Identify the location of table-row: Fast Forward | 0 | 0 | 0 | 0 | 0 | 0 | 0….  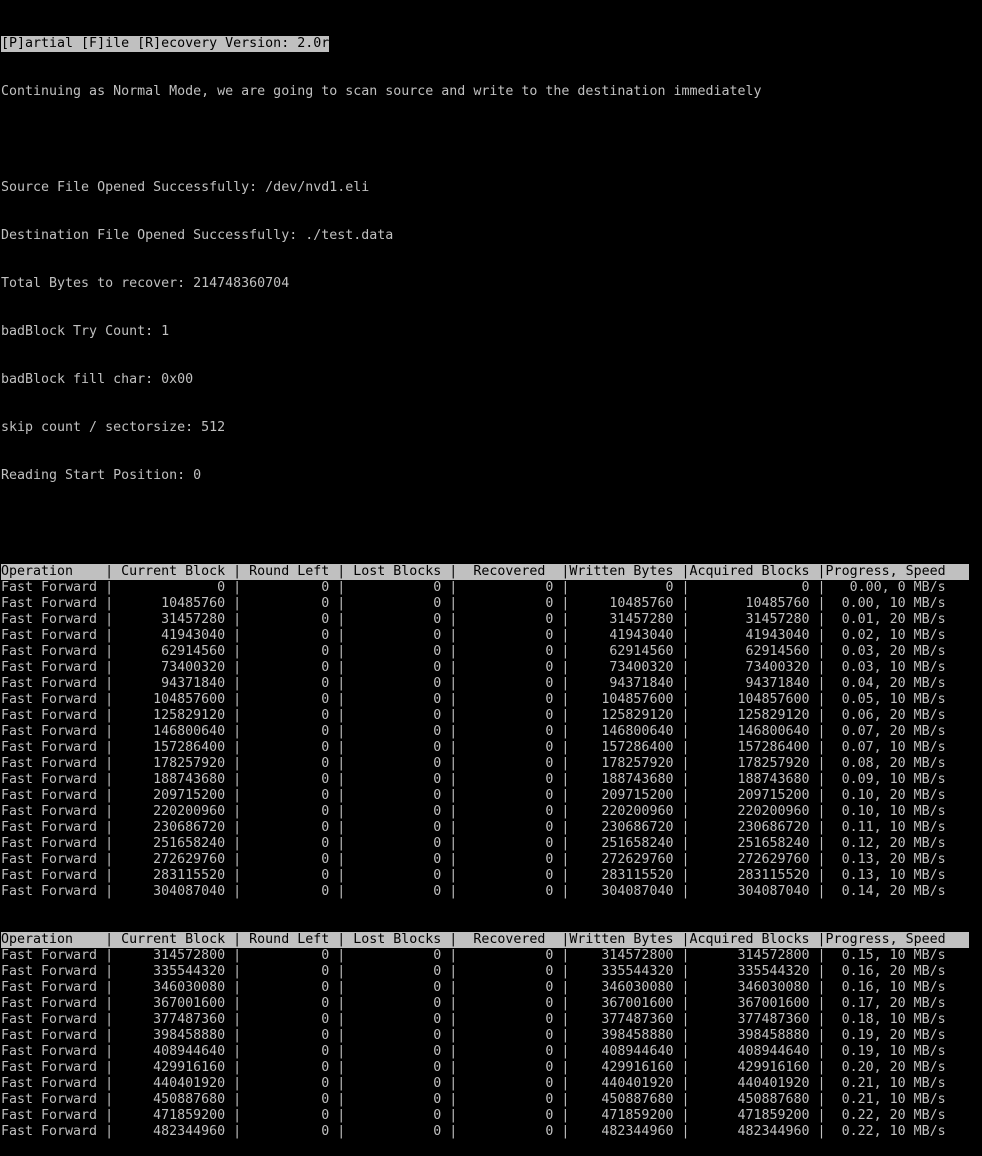
(477, 587).